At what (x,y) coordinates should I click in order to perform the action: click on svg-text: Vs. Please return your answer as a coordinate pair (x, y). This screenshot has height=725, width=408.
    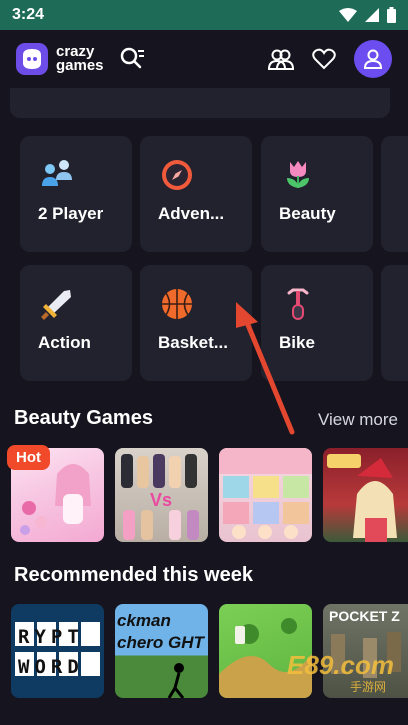
    Looking at the image, I should click on (161, 500).